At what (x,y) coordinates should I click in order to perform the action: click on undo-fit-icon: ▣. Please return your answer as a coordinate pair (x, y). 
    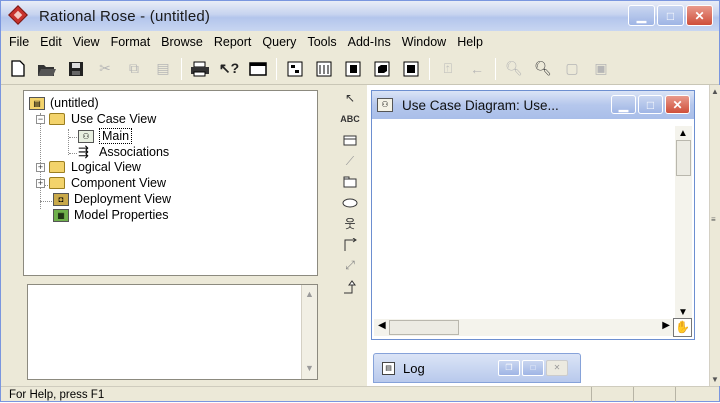
    Looking at the image, I should click on (601, 69).